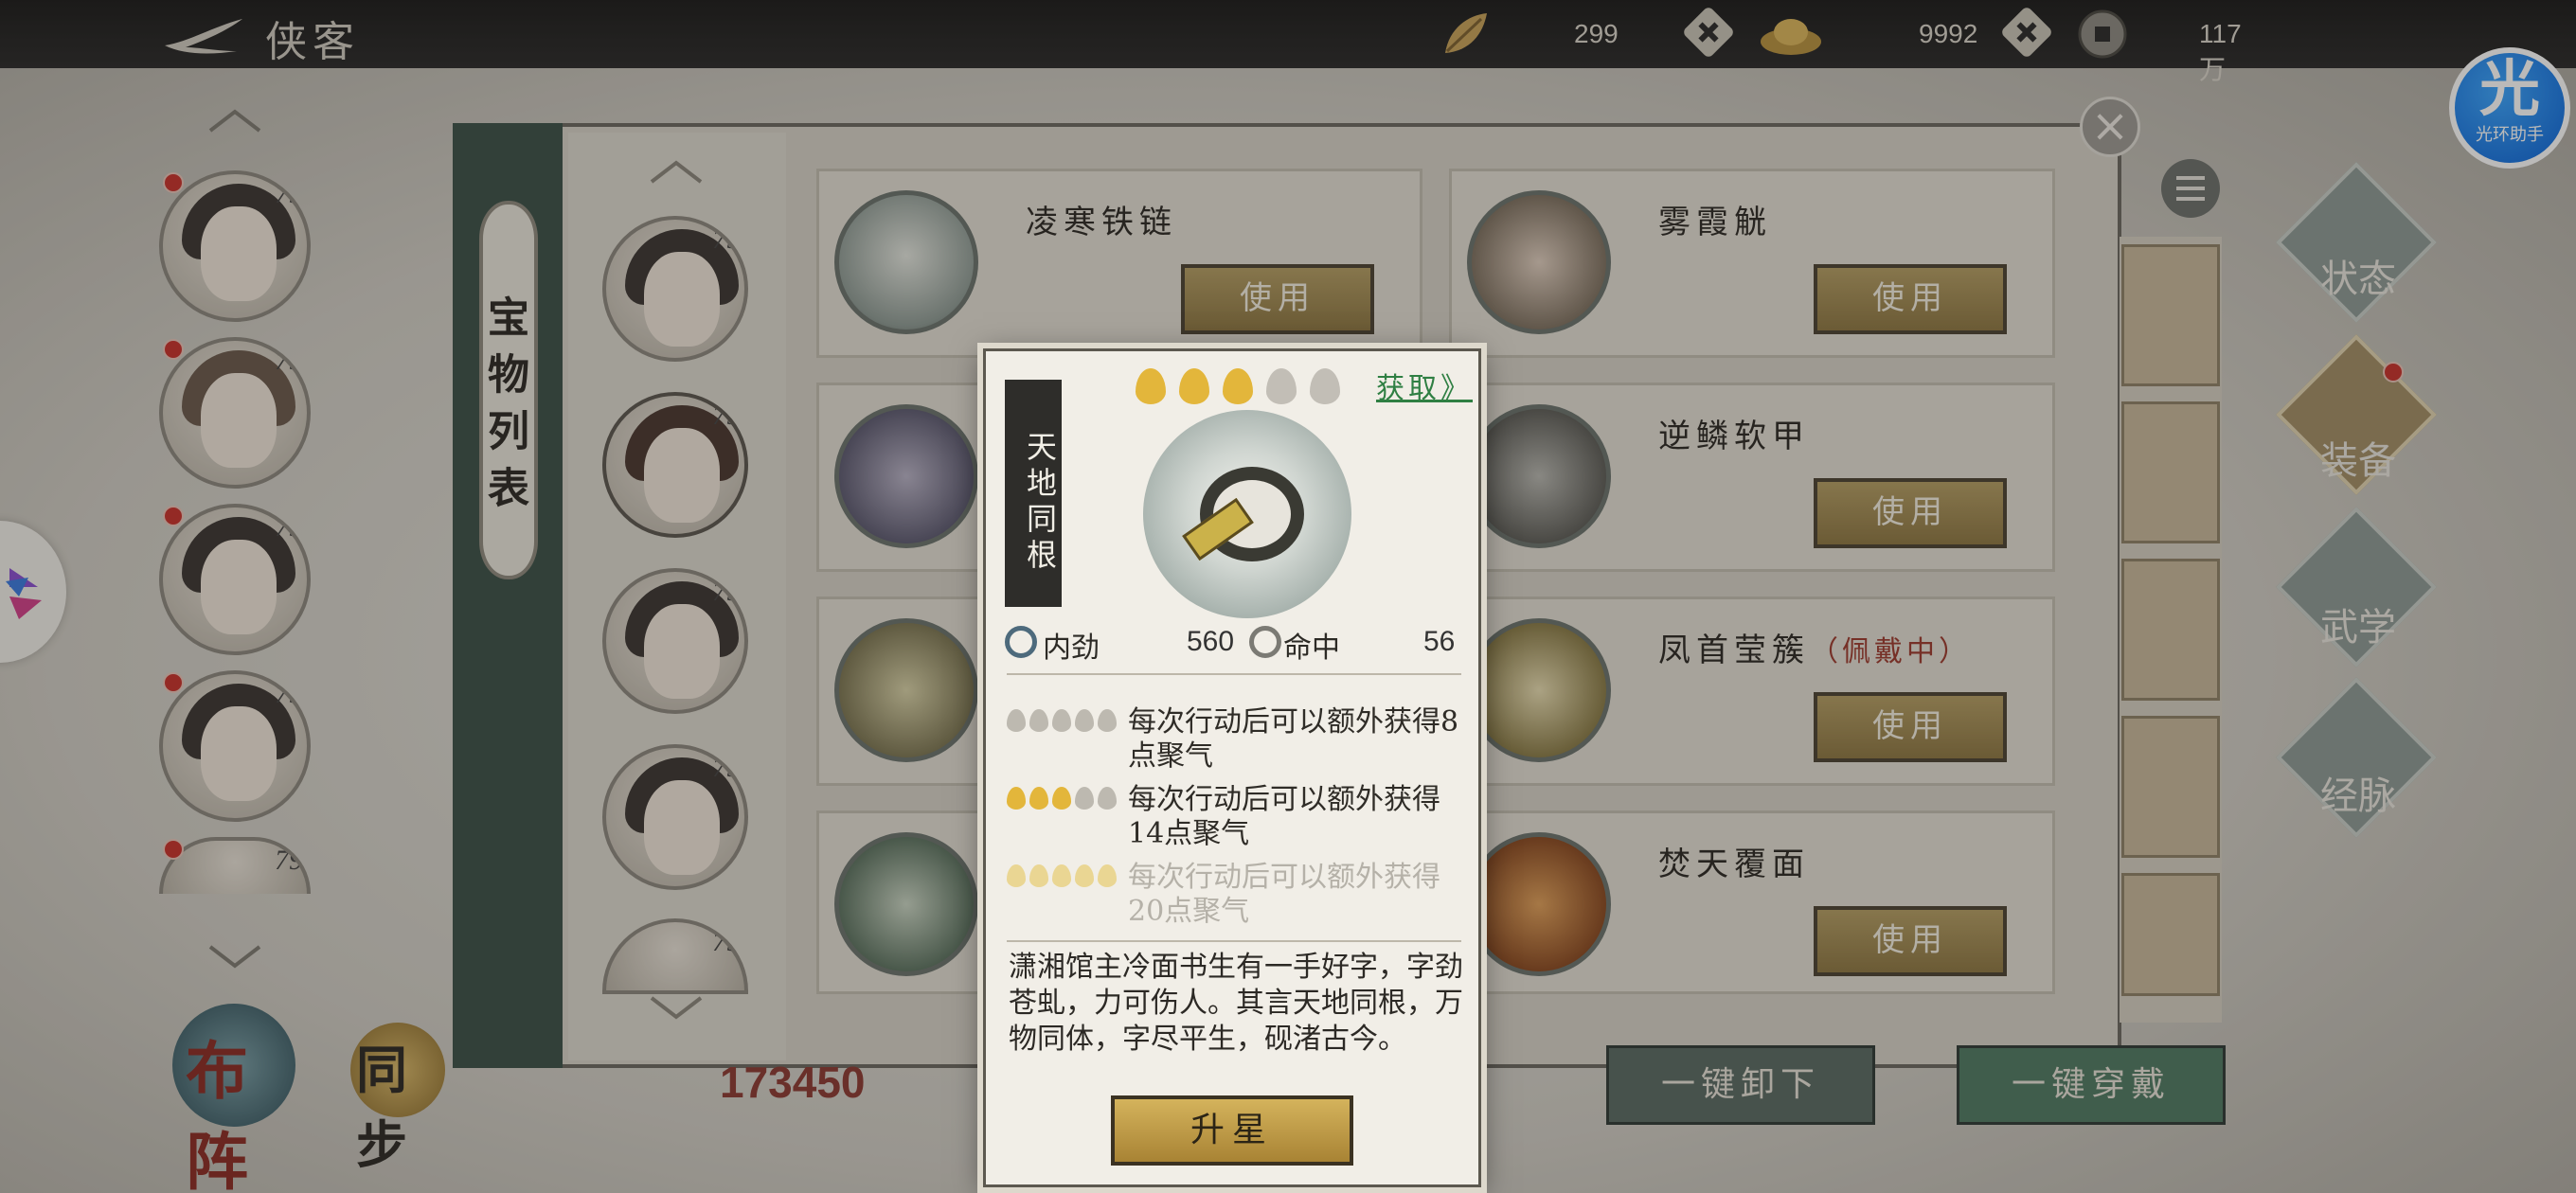  What do you see at coordinates (1232, 1130) in the screenshot?
I see `upgrade-star-button: 升星` at bounding box center [1232, 1130].